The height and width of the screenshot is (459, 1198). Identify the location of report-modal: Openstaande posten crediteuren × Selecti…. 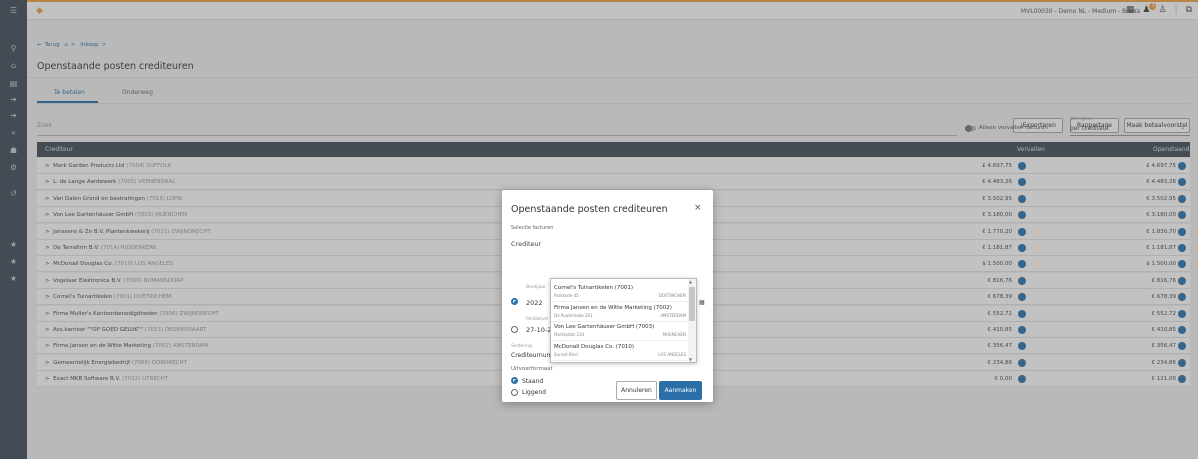
(607, 296).